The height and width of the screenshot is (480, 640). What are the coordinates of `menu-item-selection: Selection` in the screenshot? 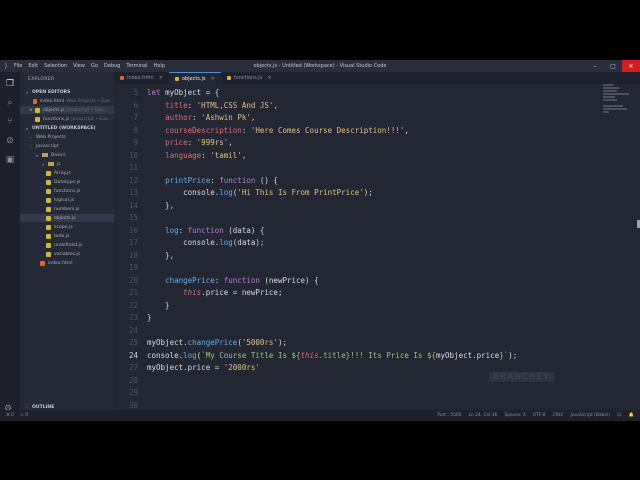 It's located at (55, 66).